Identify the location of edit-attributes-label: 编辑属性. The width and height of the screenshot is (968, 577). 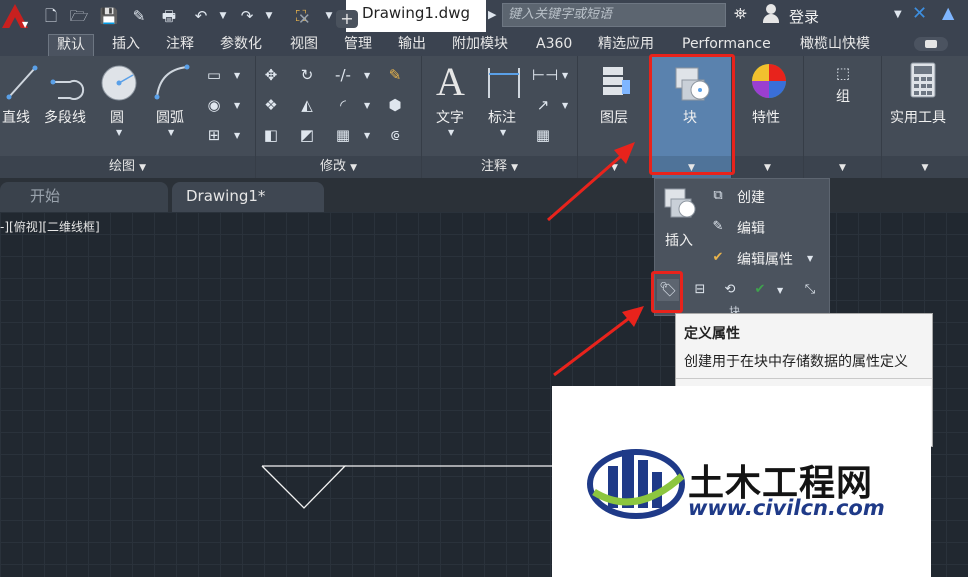
(765, 259).